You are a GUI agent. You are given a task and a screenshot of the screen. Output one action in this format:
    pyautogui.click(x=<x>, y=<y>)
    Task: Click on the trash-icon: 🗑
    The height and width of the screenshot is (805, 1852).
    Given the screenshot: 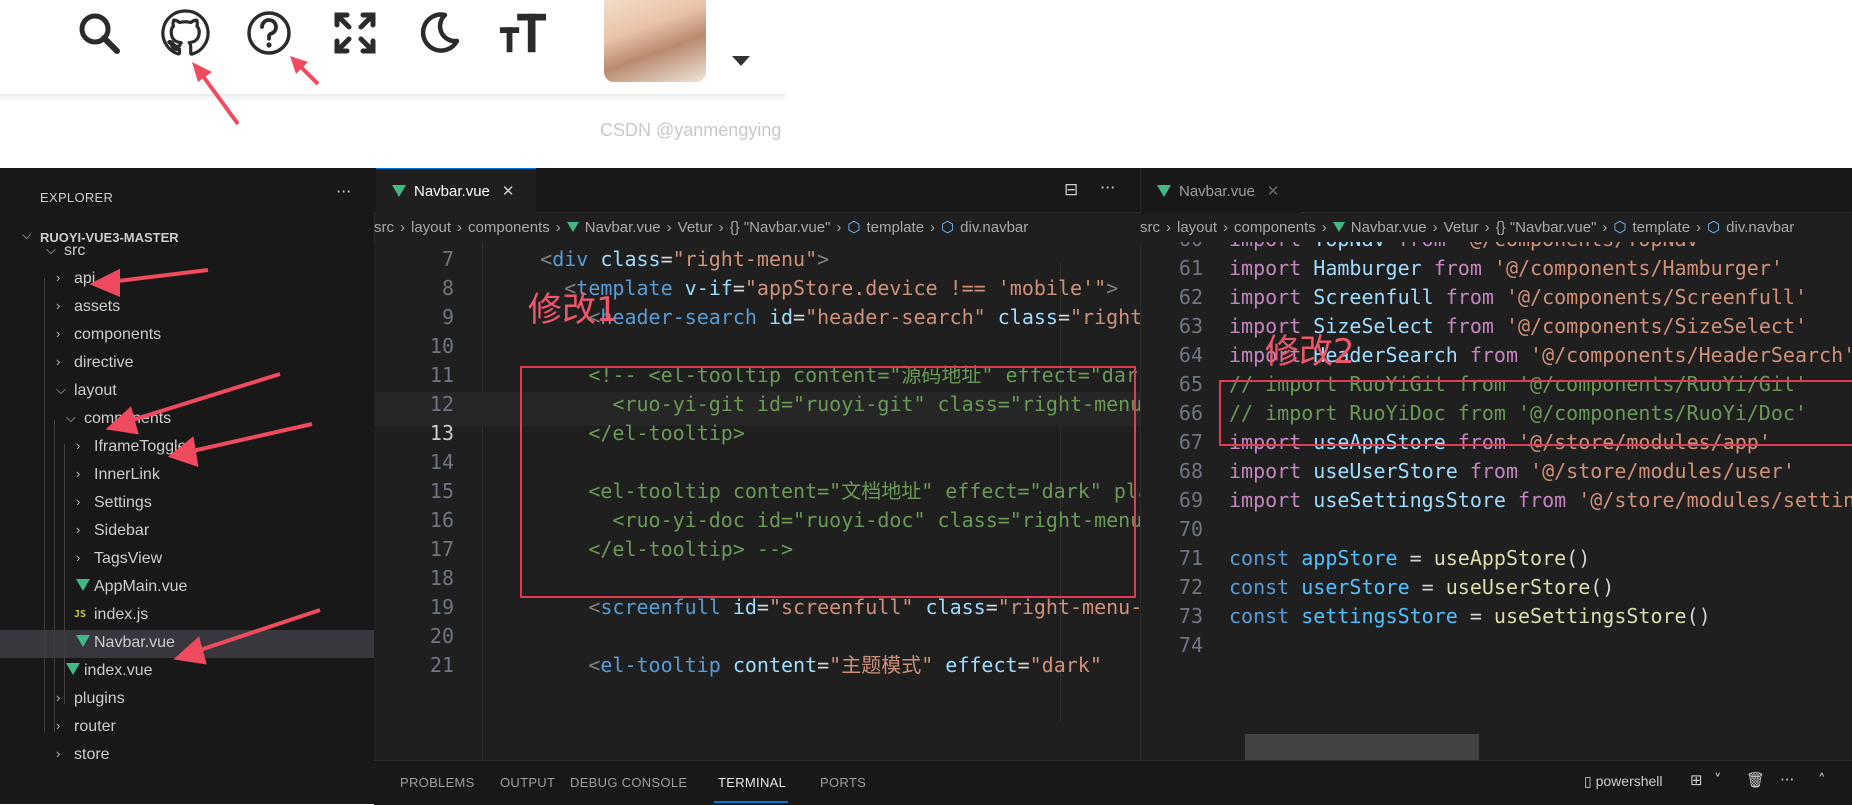 What is the action you would take?
    pyautogui.click(x=1755, y=780)
    